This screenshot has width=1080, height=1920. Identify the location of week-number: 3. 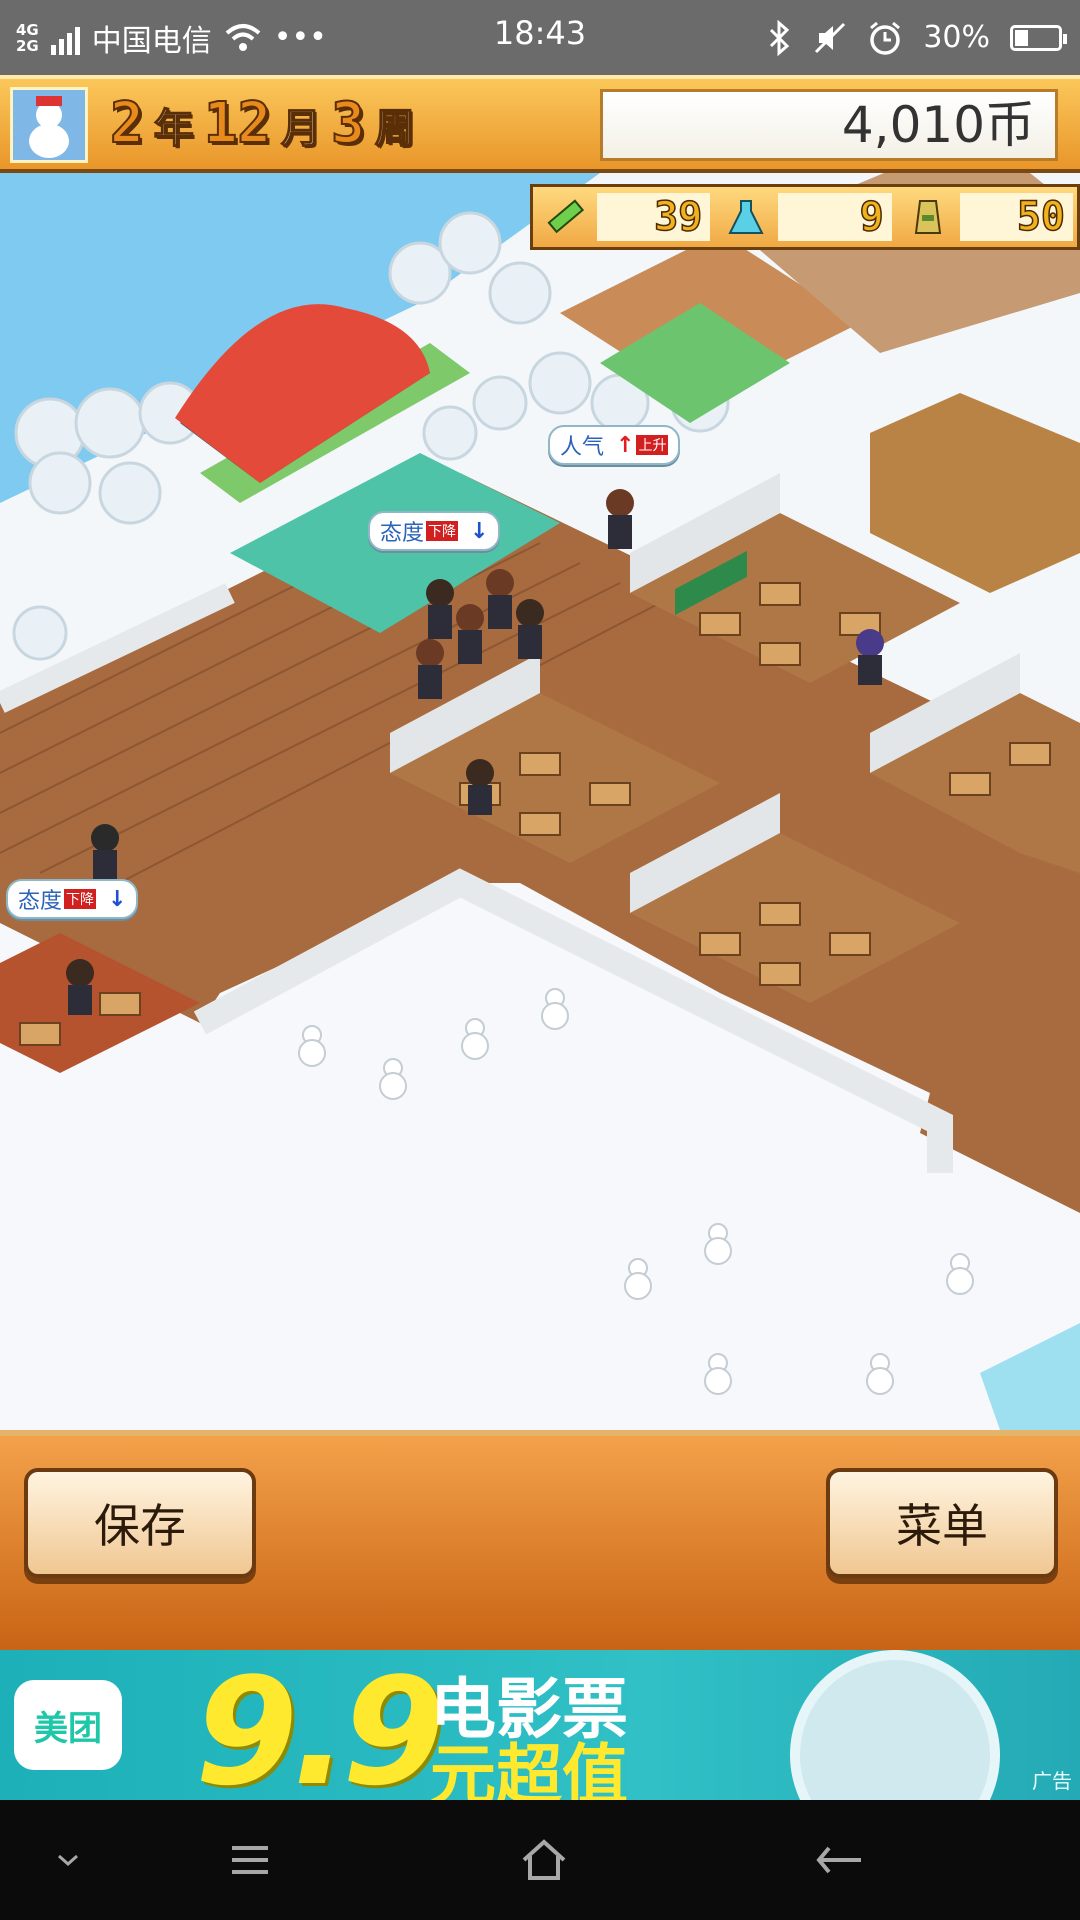
(348, 123).